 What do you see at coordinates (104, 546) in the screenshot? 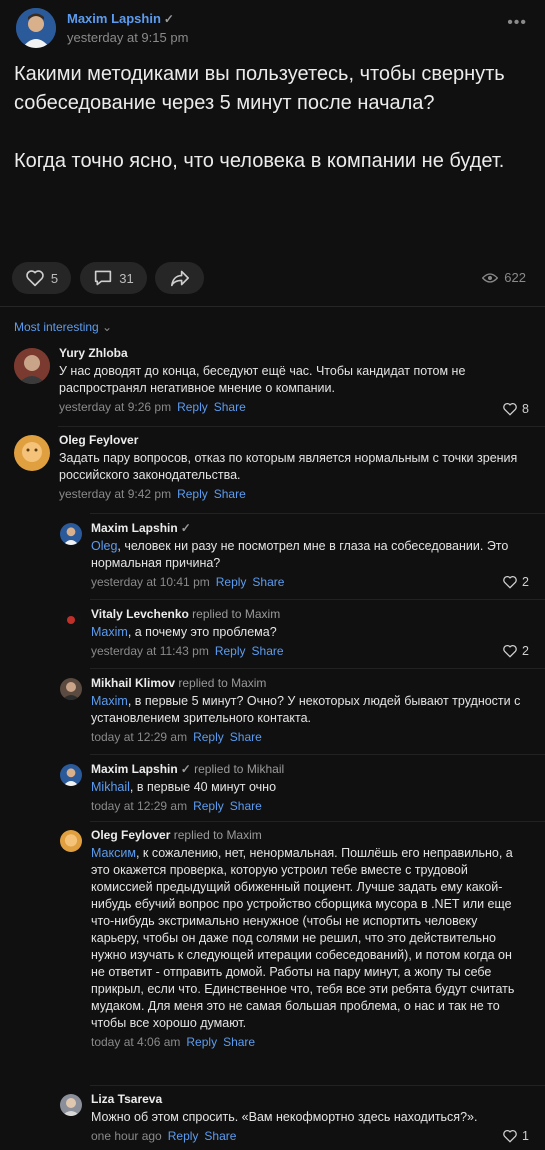
I see `mention-link: Oleg` at bounding box center [104, 546].